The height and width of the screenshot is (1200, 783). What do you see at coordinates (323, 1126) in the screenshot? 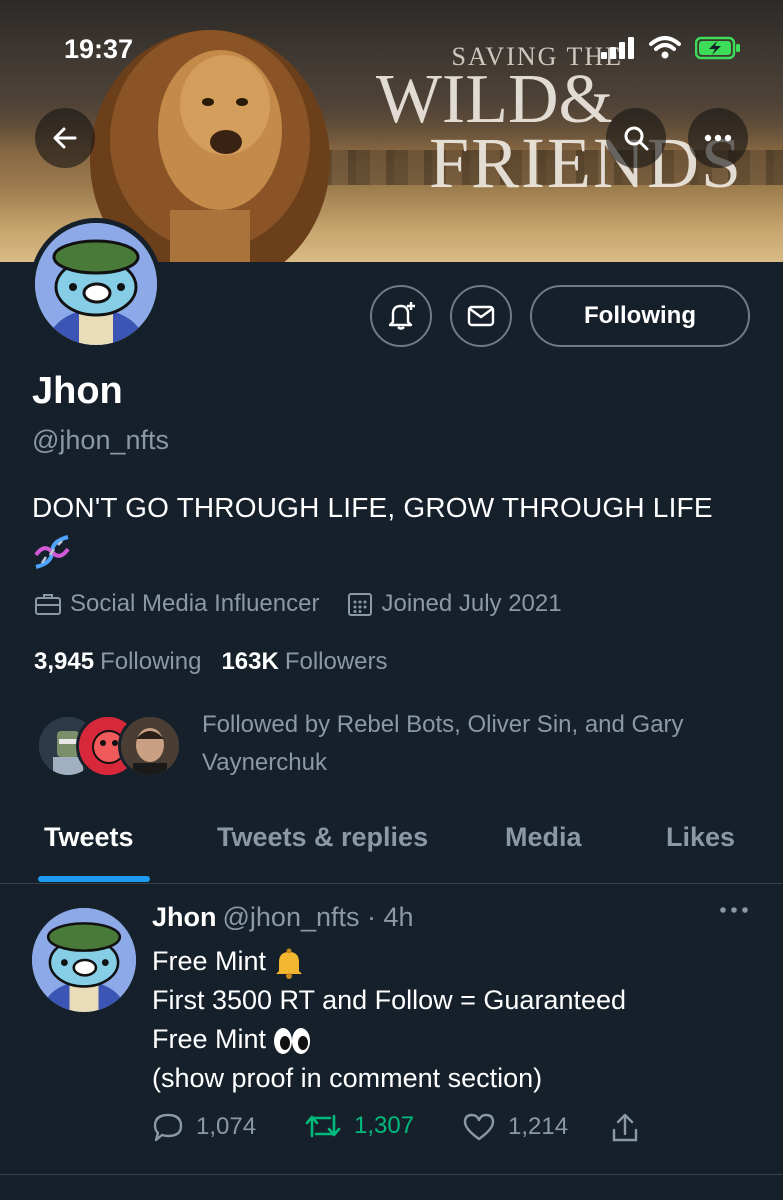
I see `retweet-icon` at bounding box center [323, 1126].